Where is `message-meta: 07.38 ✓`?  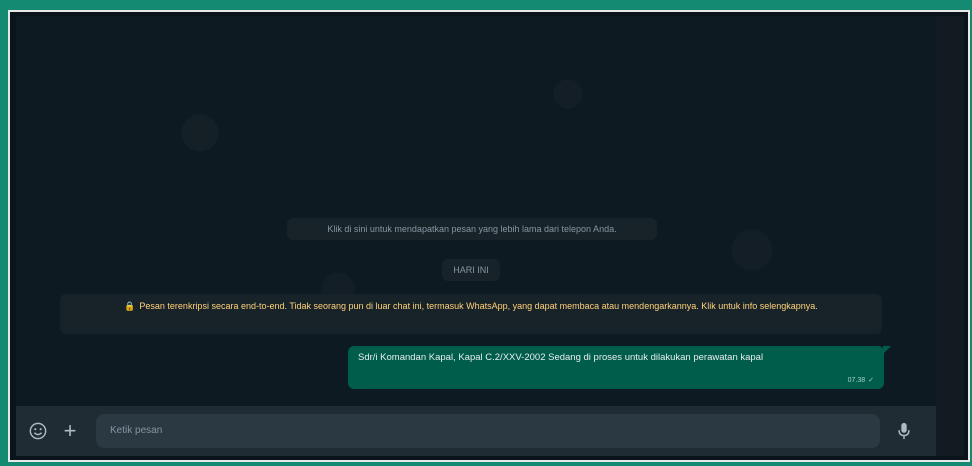
message-meta: 07.38 ✓ is located at coordinates (861, 380).